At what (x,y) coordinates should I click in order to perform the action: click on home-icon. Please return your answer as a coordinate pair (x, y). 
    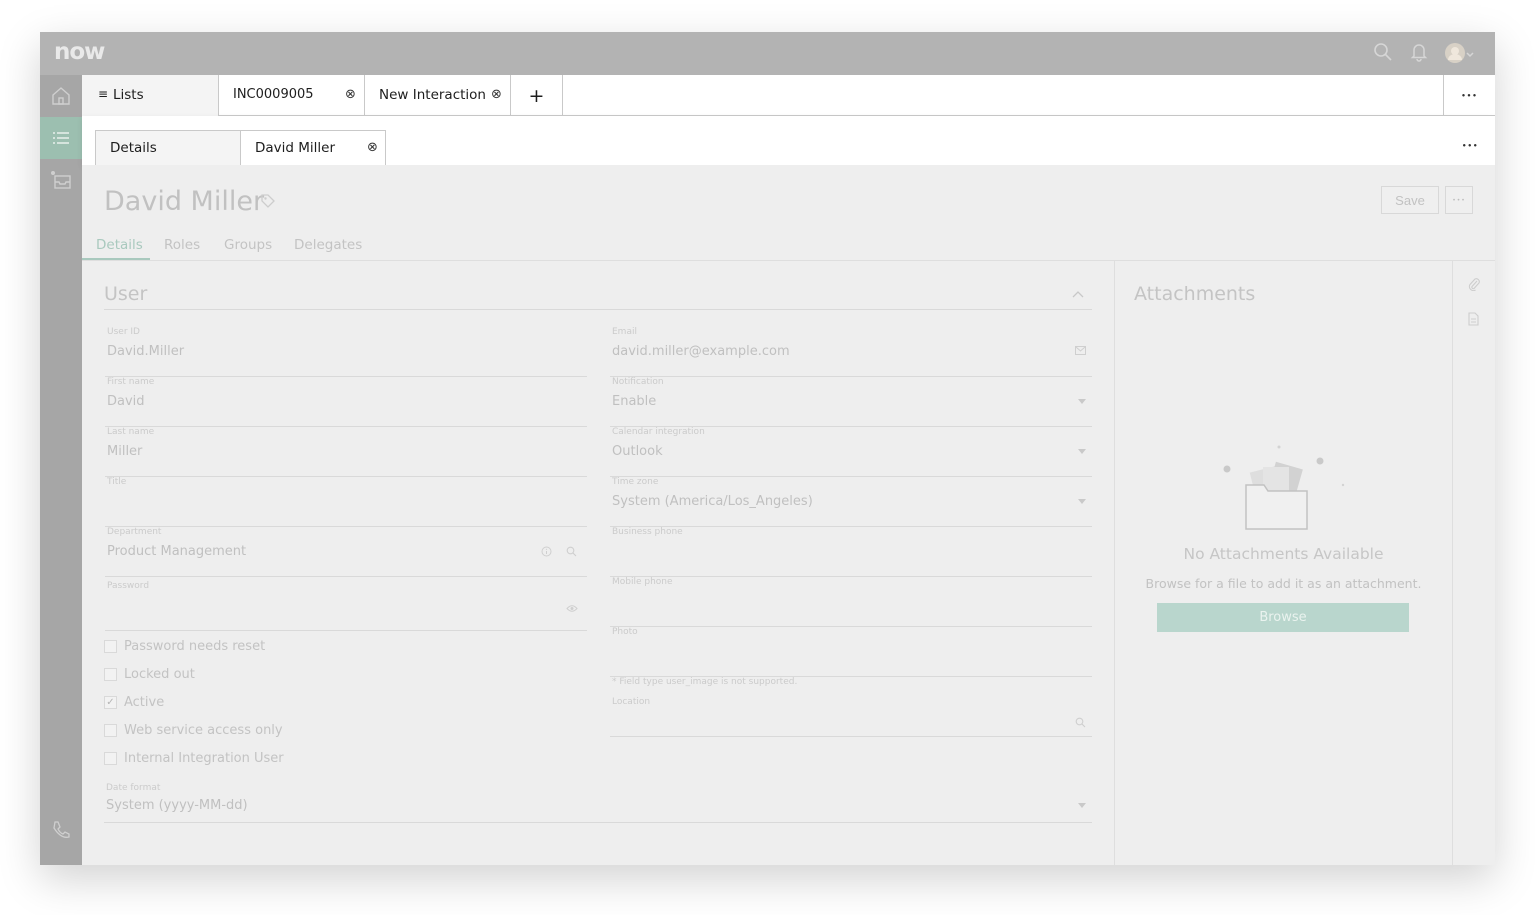
    Looking at the image, I should click on (61, 96).